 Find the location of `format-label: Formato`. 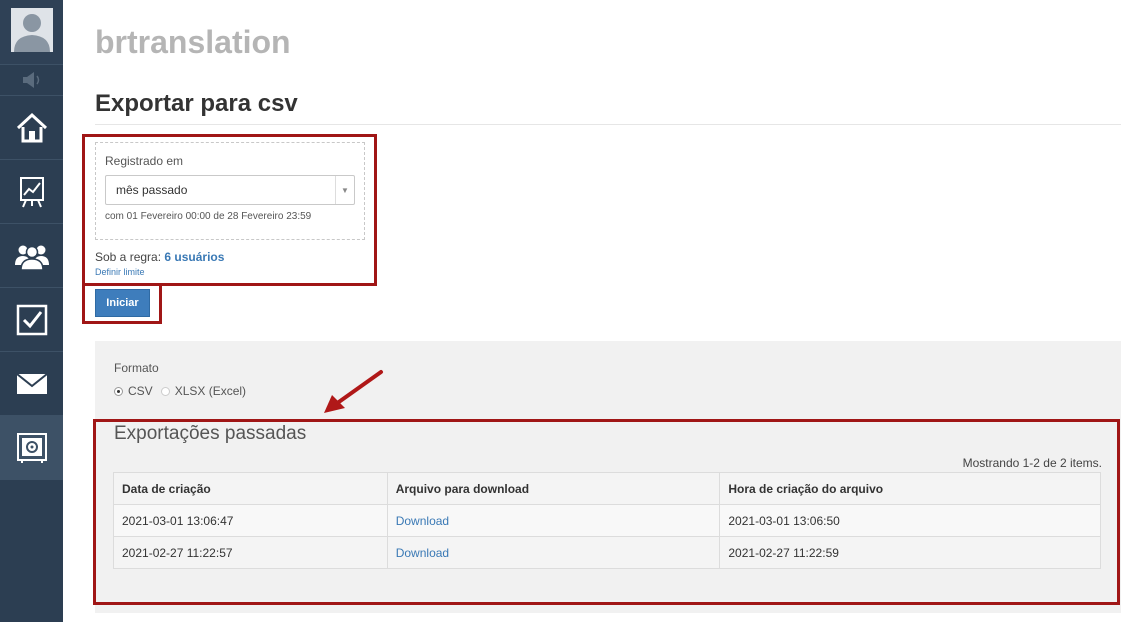

format-label: Formato is located at coordinates (136, 368).